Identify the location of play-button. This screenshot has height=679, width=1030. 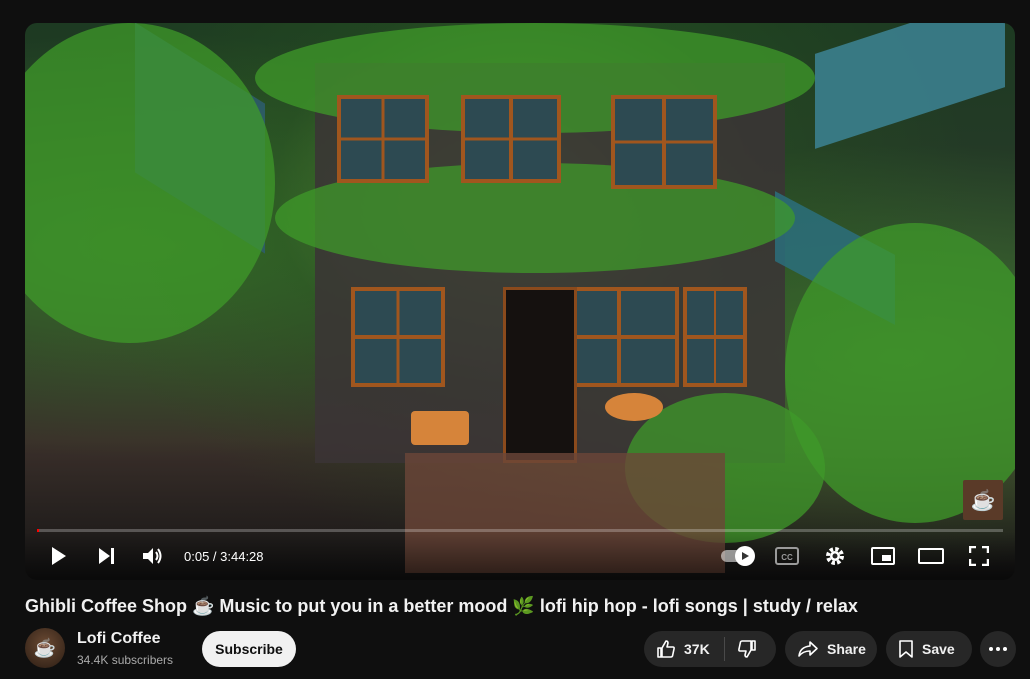
(59, 556).